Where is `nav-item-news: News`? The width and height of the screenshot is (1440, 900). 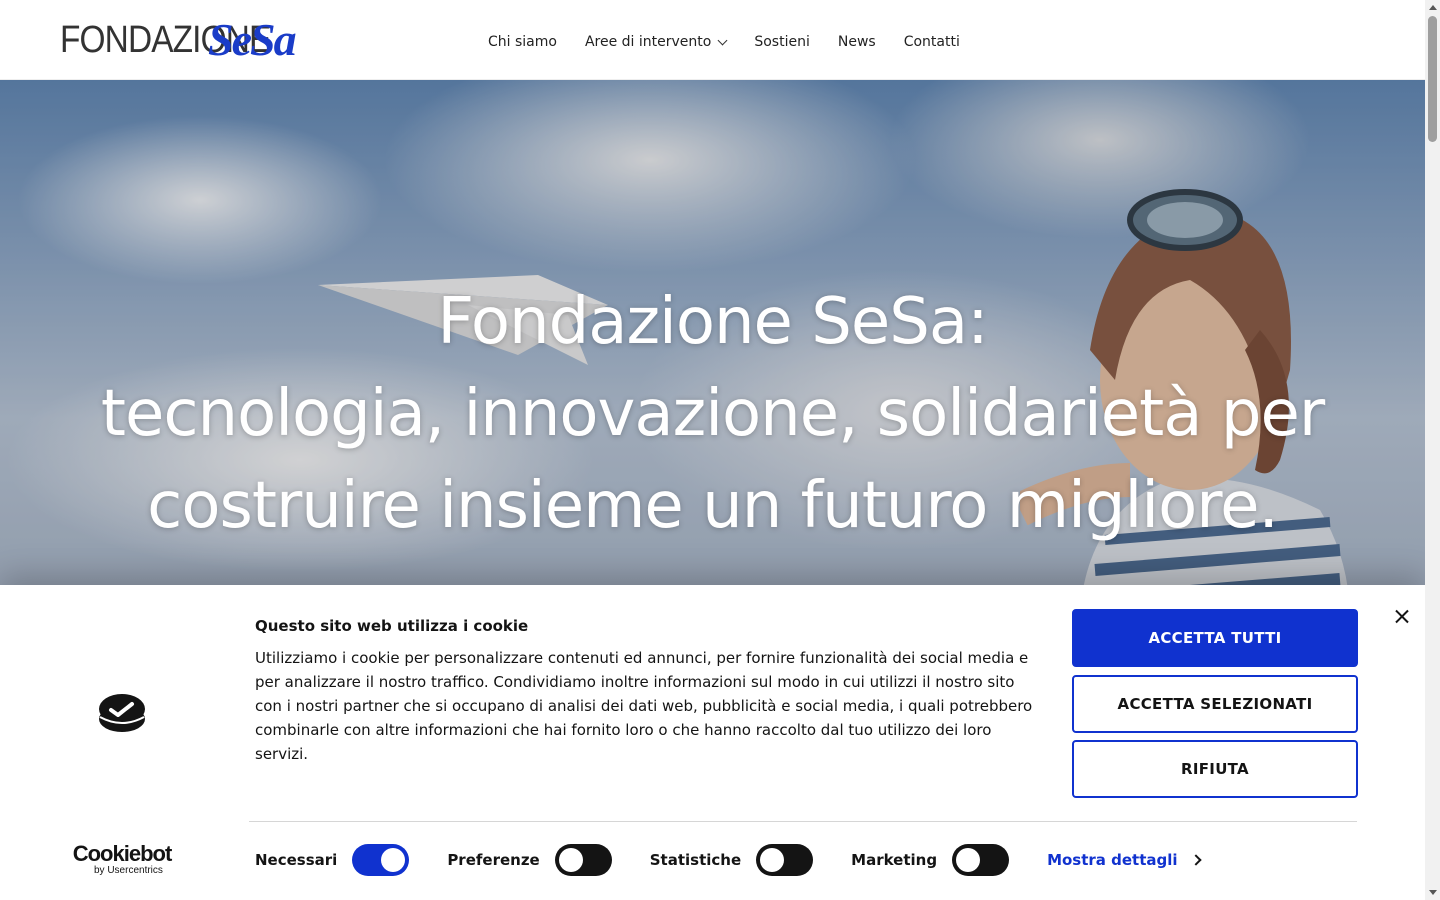 nav-item-news: News is located at coordinates (857, 42).